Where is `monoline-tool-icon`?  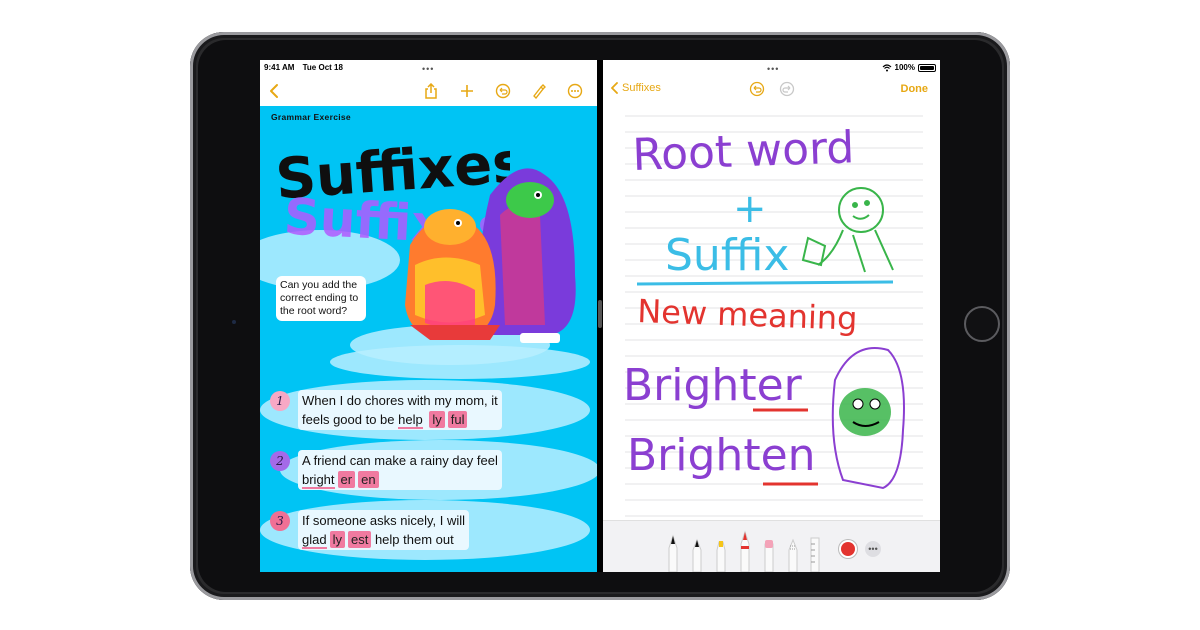
monoline-tool-icon is located at coordinates (697, 555).